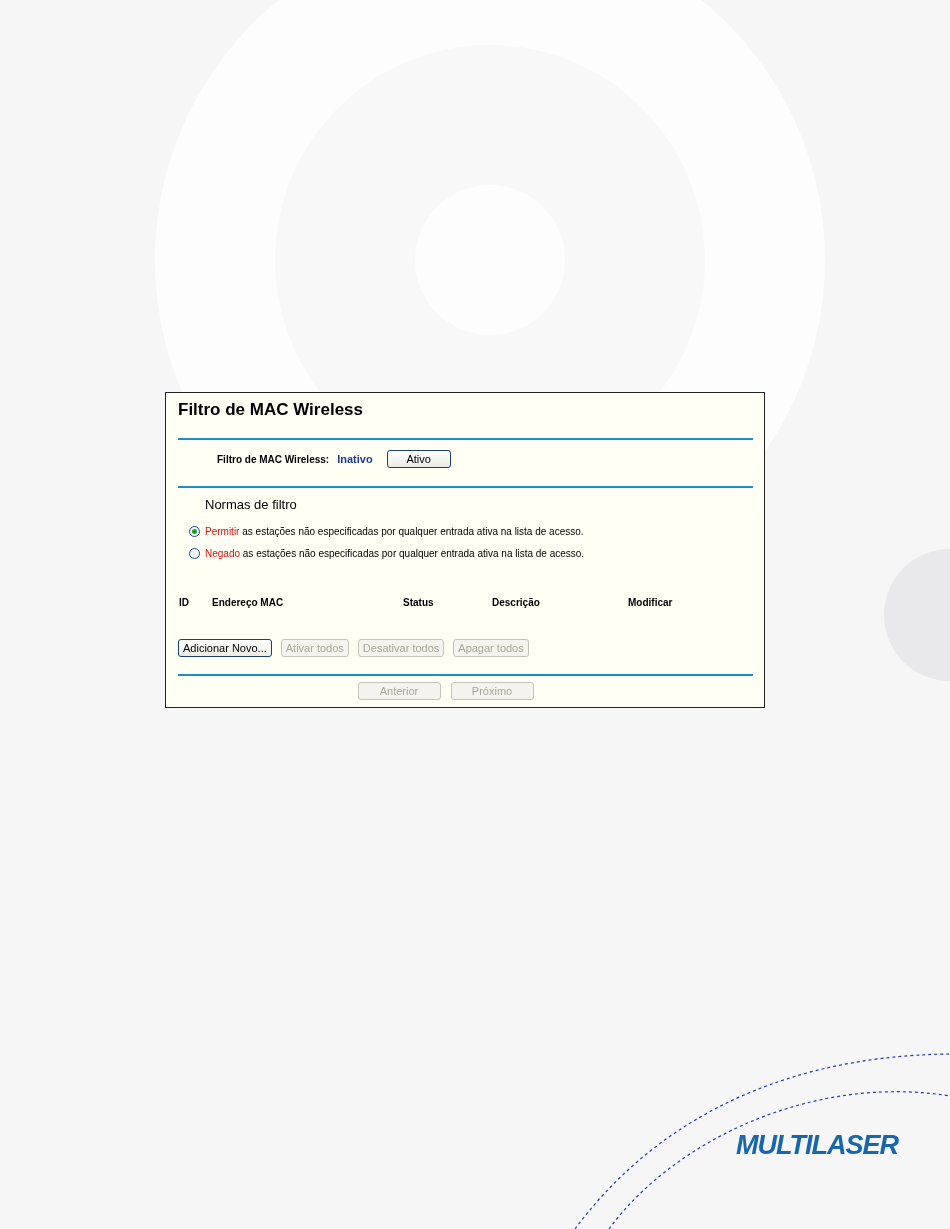 The image size is (950, 1229). I want to click on page-title: Filtro de MAC Wireless, so click(271, 410).